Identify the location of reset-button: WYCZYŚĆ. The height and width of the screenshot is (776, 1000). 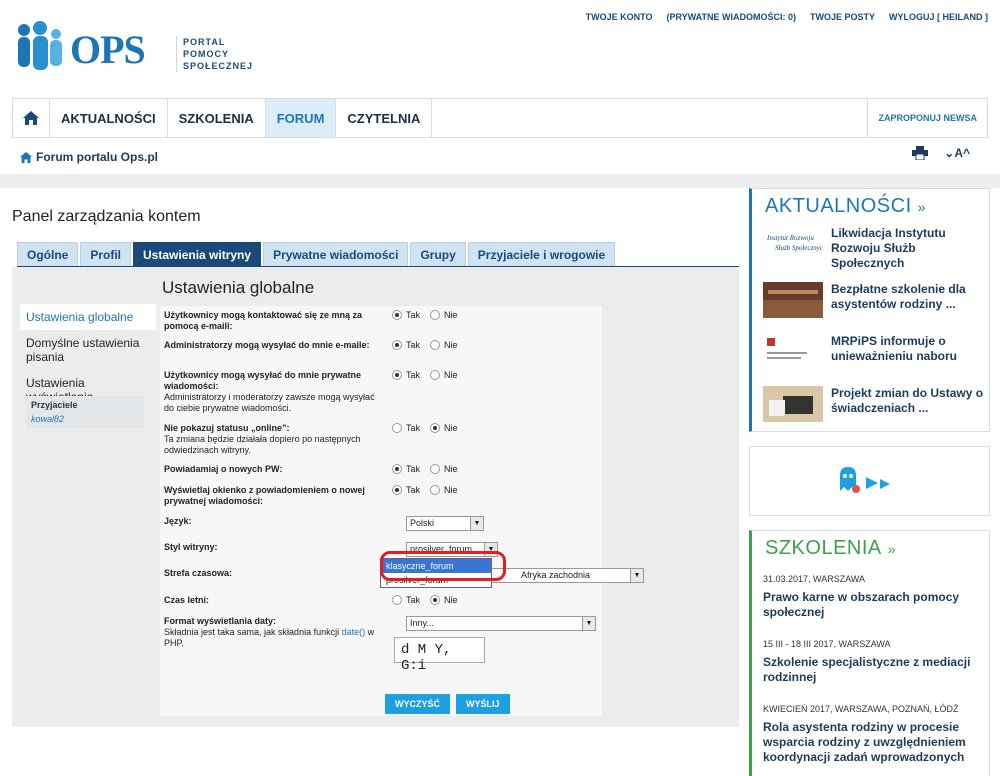
(417, 704).